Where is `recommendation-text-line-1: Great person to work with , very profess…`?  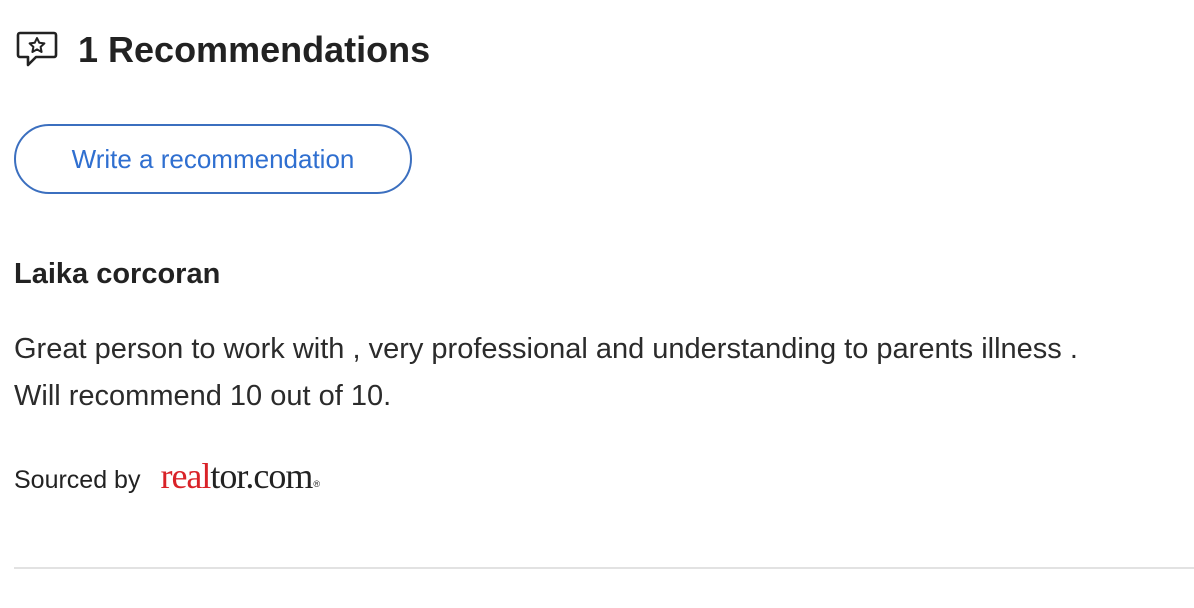 recommendation-text-line-1: Great person to work with , very profess… is located at coordinates (546, 349).